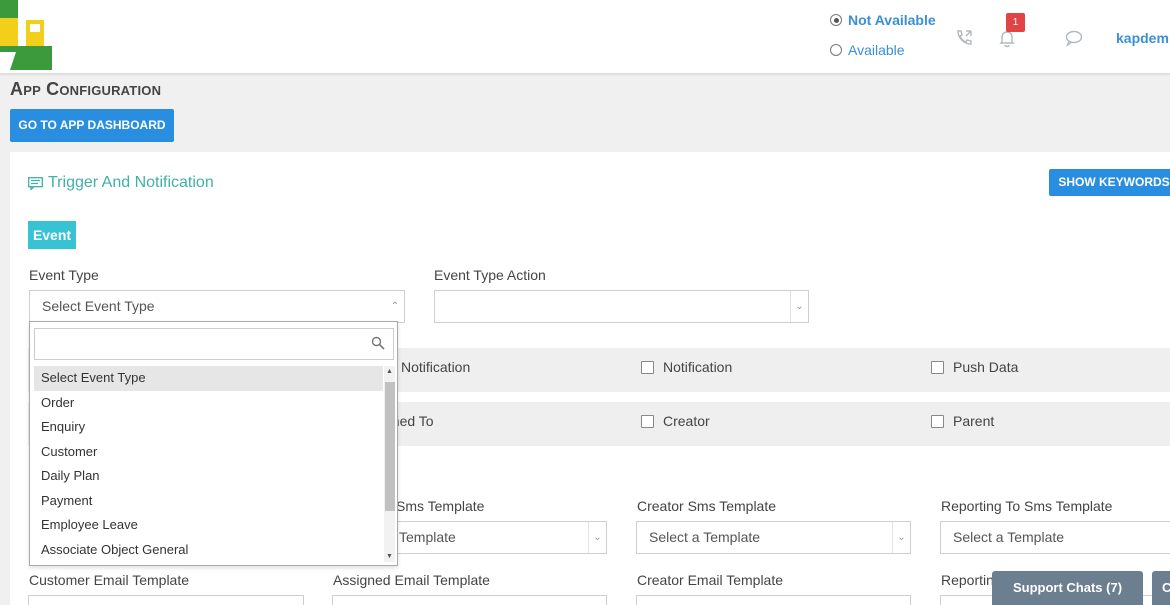 Image resolution: width=1170 pixels, height=605 pixels. I want to click on comment-list-icon, so click(35, 183).